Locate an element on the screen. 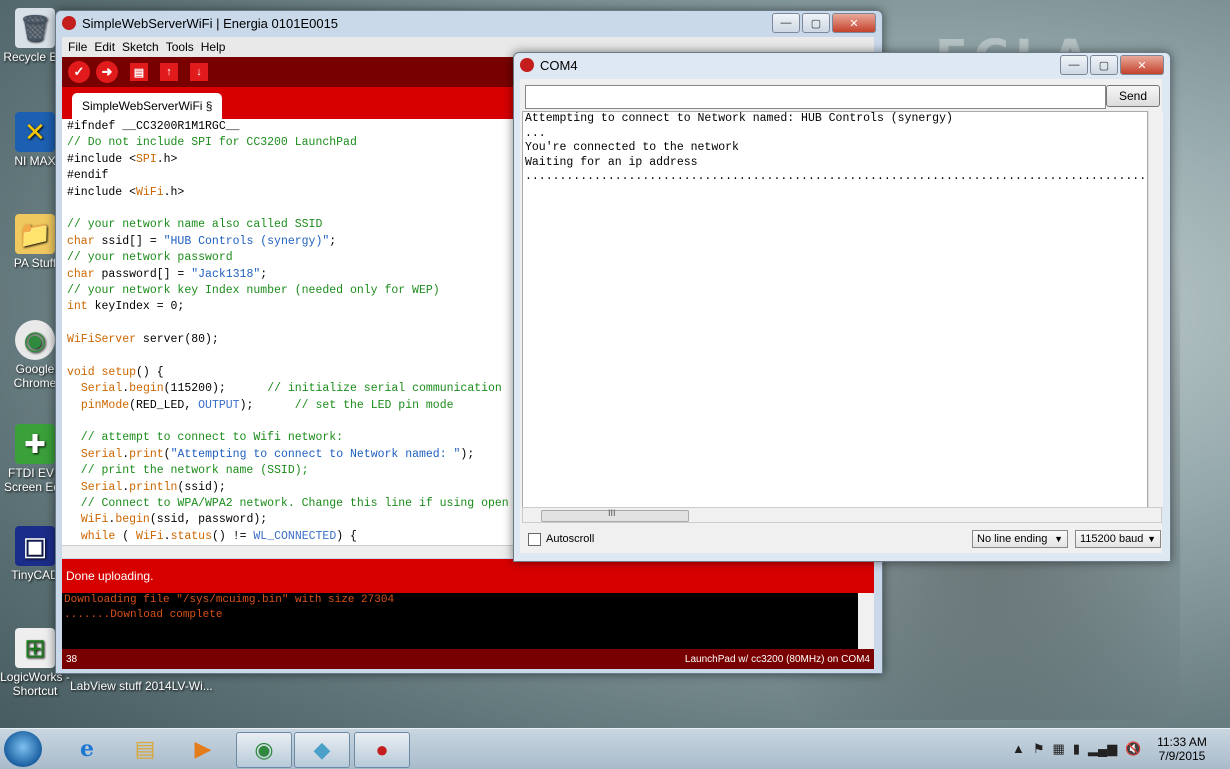  code-token: .h> is located at coordinates (167, 159).